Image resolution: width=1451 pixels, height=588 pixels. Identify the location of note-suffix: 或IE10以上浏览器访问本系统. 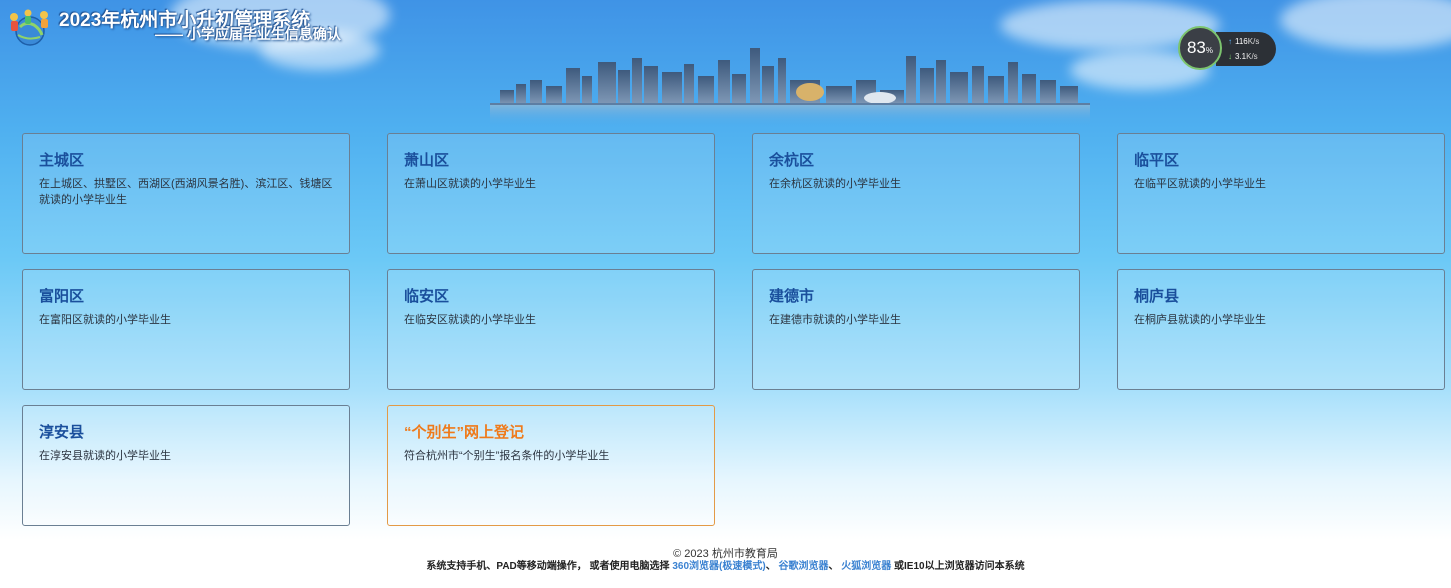
(959, 566).